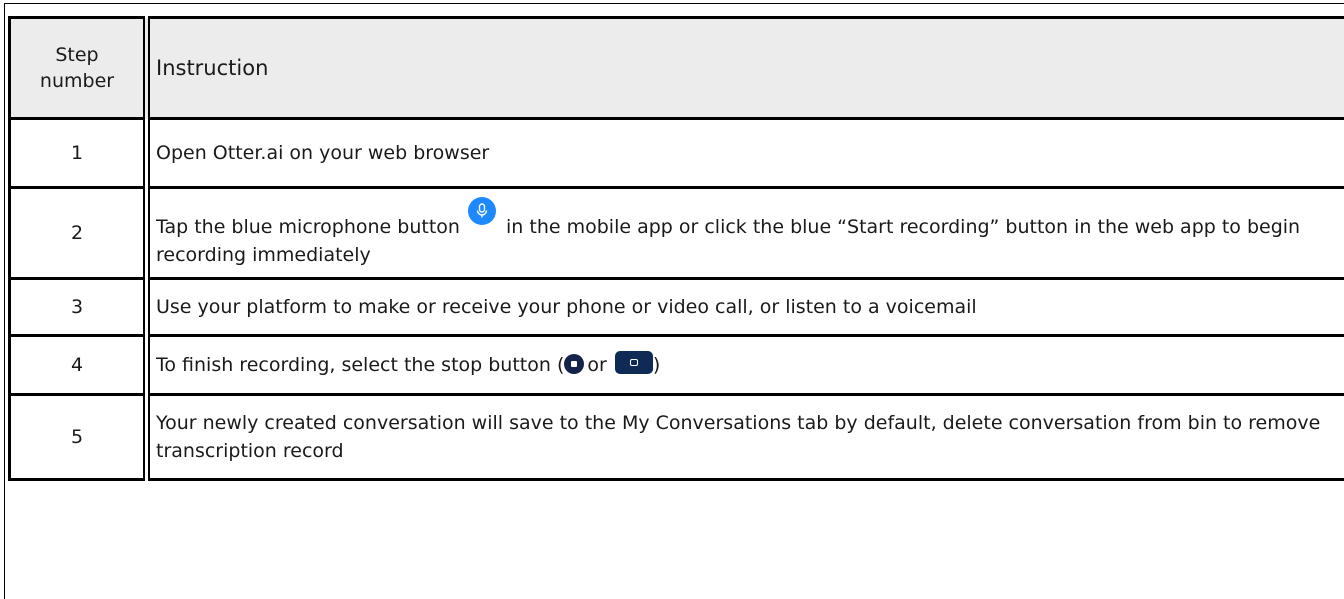 The height and width of the screenshot is (599, 1344). Describe the element at coordinates (597, 365) in the screenshot. I see `instruction-text-between-icons: or` at that location.